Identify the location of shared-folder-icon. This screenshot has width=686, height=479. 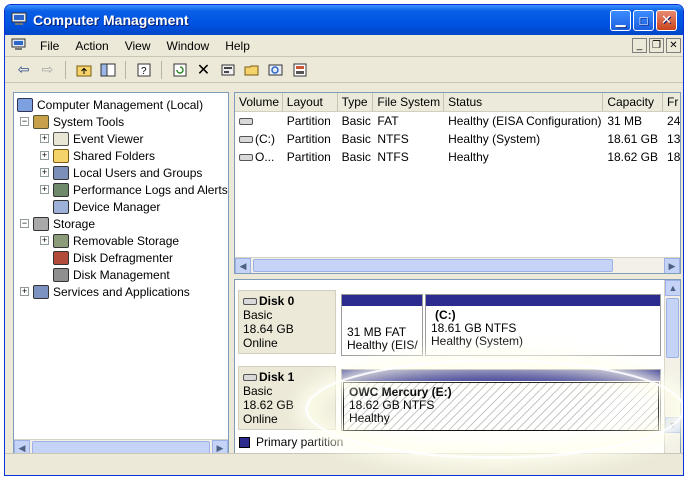
(61, 155).